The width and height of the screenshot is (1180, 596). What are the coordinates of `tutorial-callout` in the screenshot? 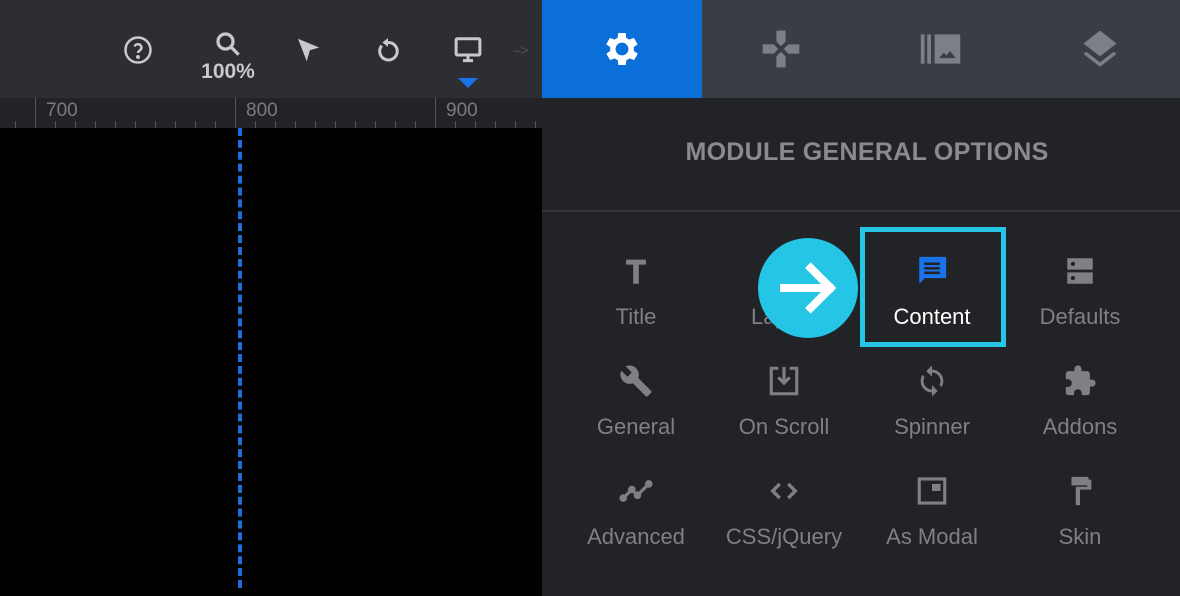 It's located at (808, 288).